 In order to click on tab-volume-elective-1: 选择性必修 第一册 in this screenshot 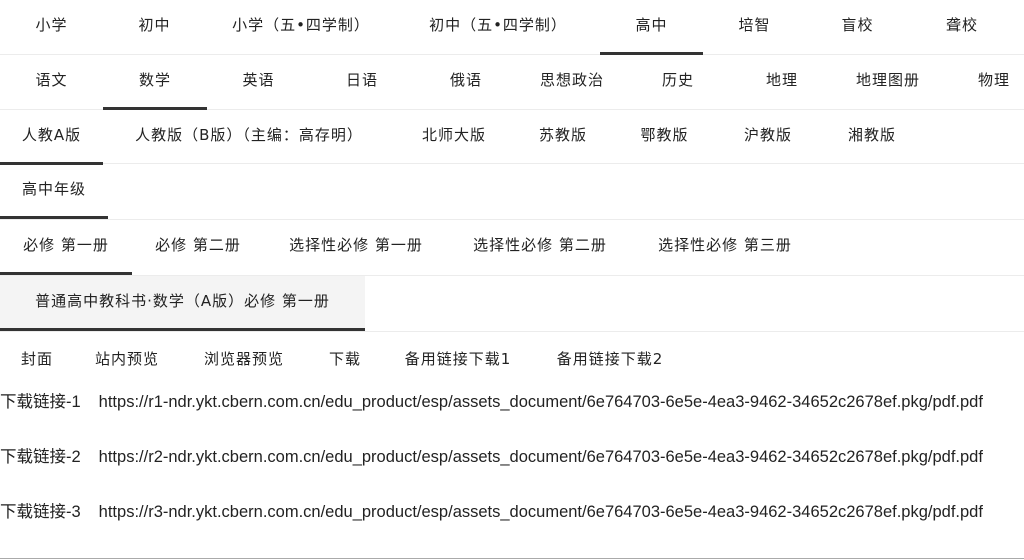, I will do `click(356, 246)`.